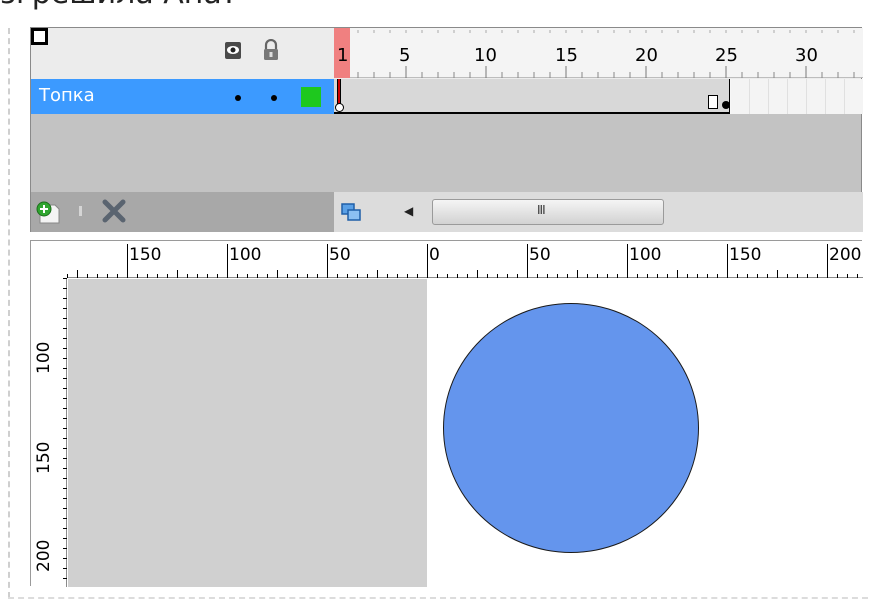 The width and height of the screenshot is (871, 601). I want to click on v-ruler-label: 150, so click(44, 457).